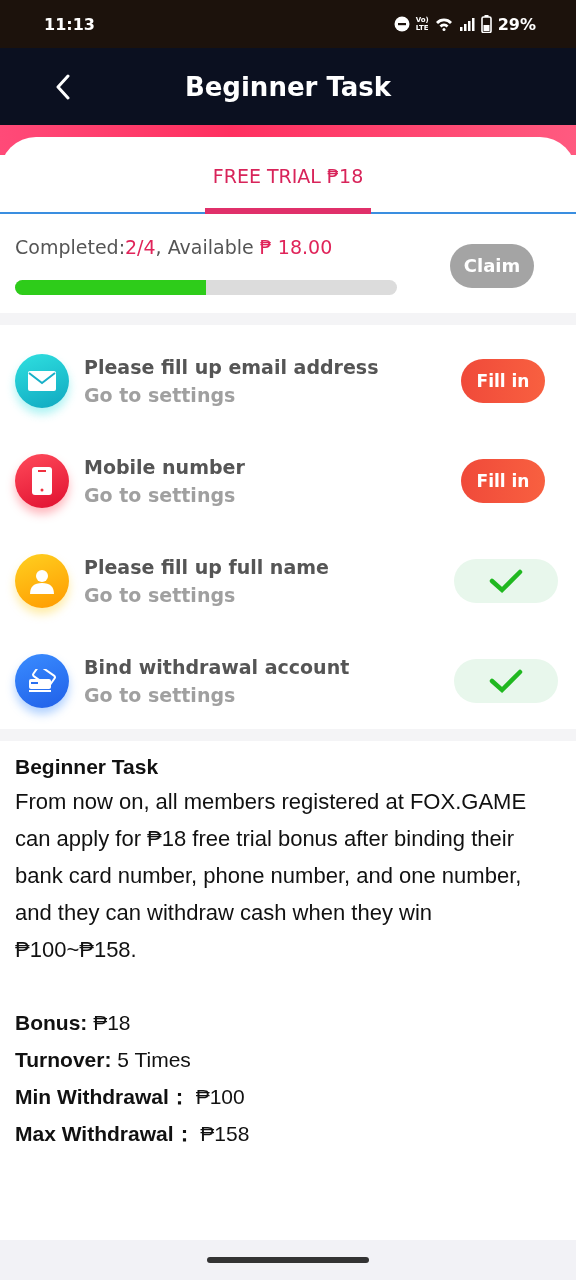  Describe the element at coordinates (217, 667) in the screenshot. I see `task-title: Bind withdrawal account` at that location.